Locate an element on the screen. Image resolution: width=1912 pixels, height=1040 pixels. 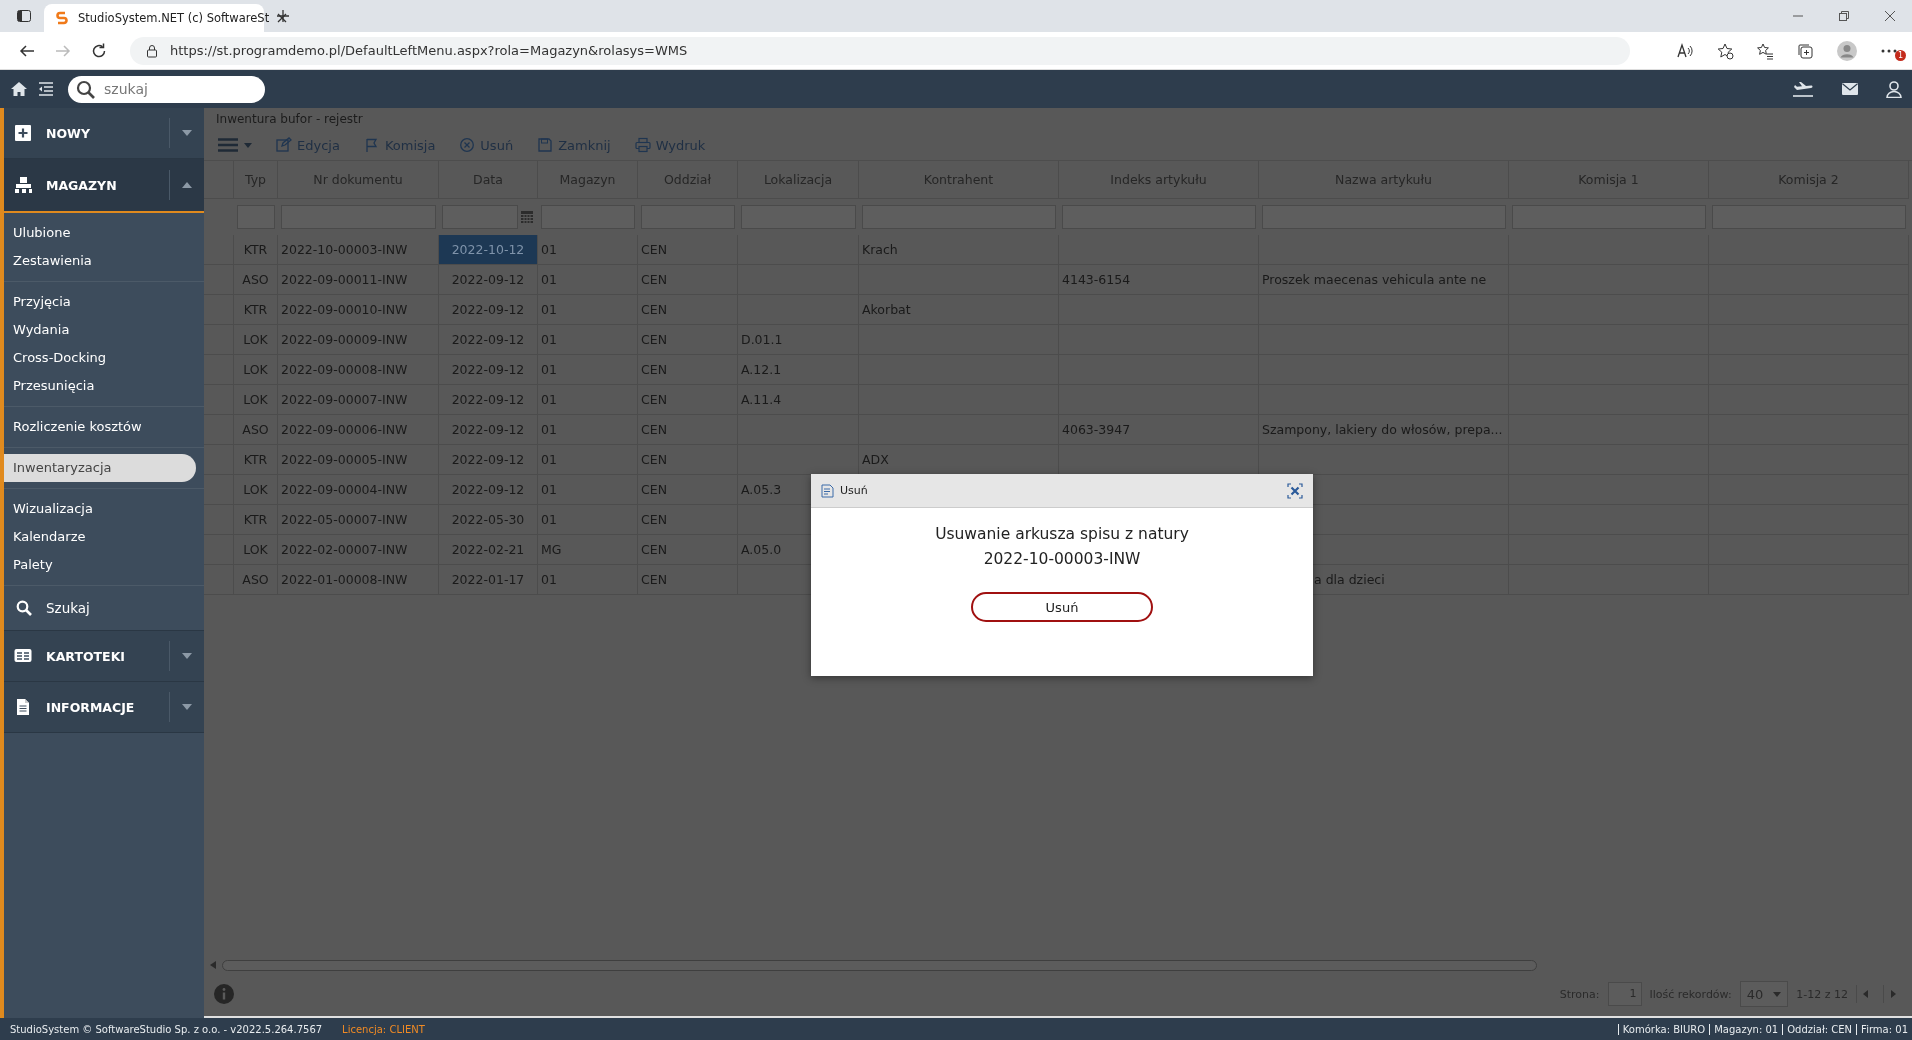
menu-item: Cross-Docking is located at coordinates (100, 358).